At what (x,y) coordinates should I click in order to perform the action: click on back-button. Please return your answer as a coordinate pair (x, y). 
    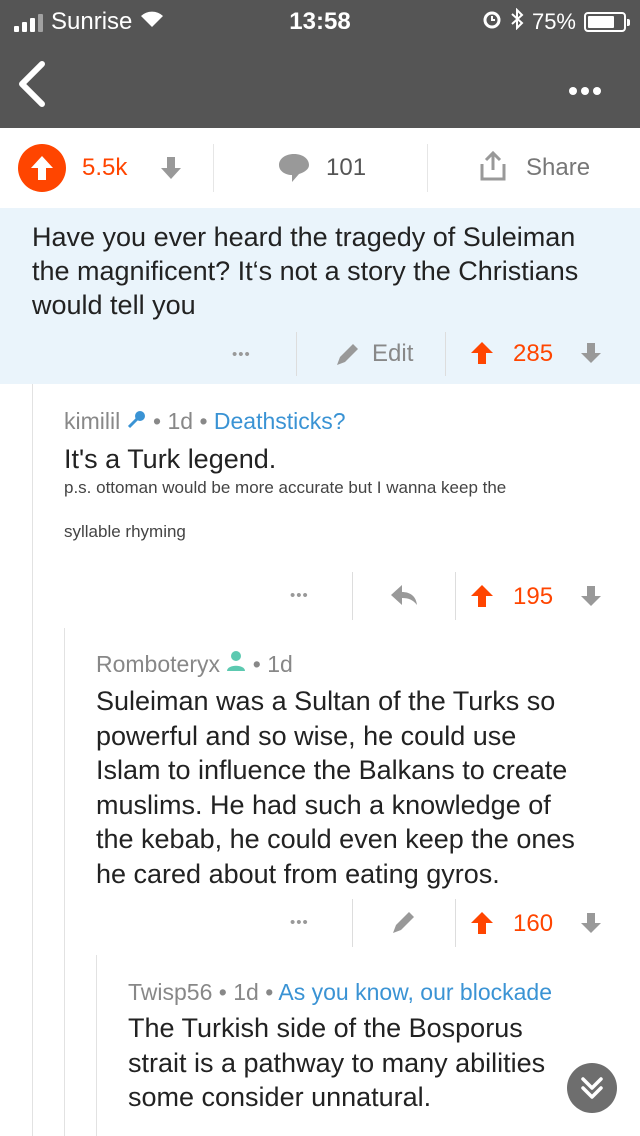
    Looking at the image, I should click on (34, 84).